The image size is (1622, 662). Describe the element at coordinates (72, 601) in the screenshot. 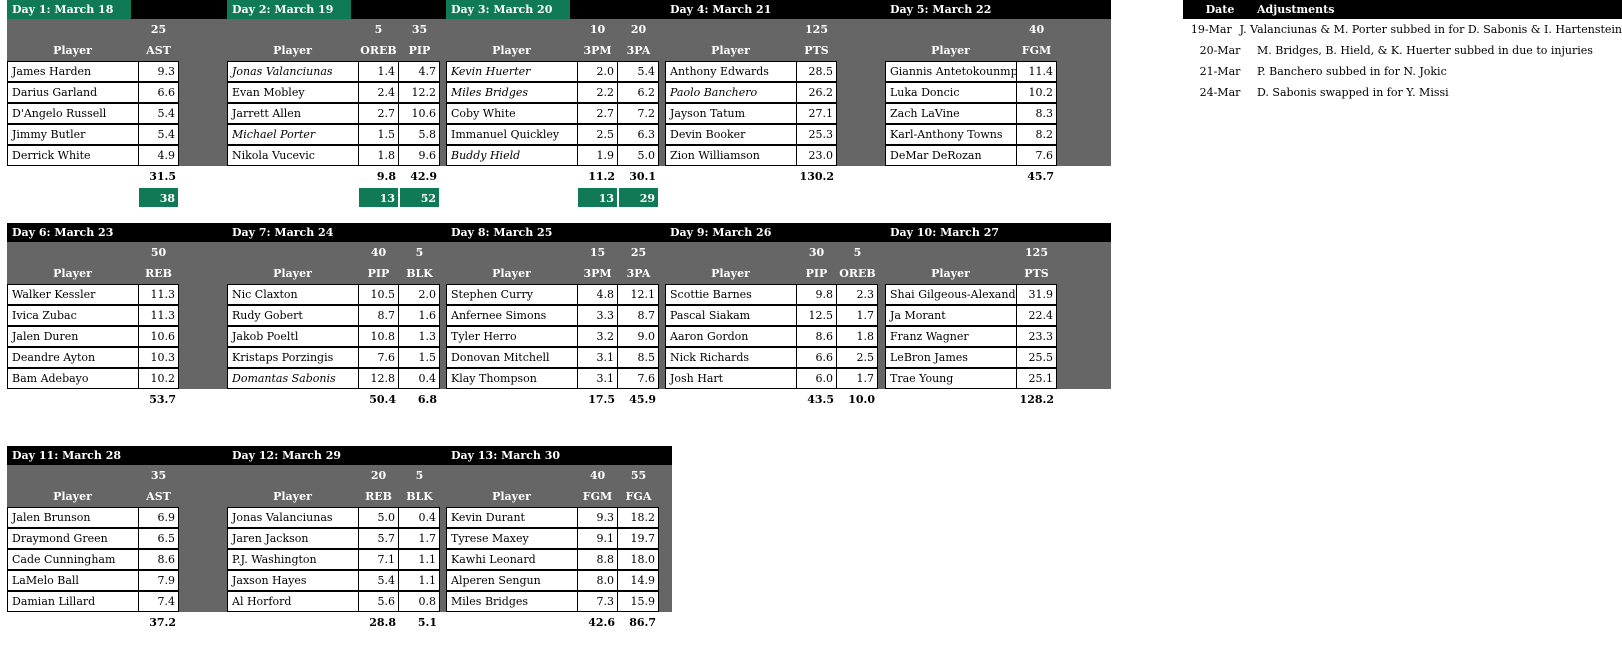

I see `player-name-cell: Damian Lillard` at that location.